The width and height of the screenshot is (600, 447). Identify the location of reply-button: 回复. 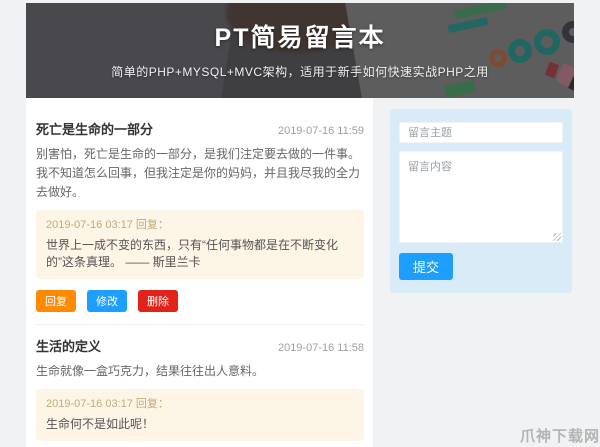
(56, 301).